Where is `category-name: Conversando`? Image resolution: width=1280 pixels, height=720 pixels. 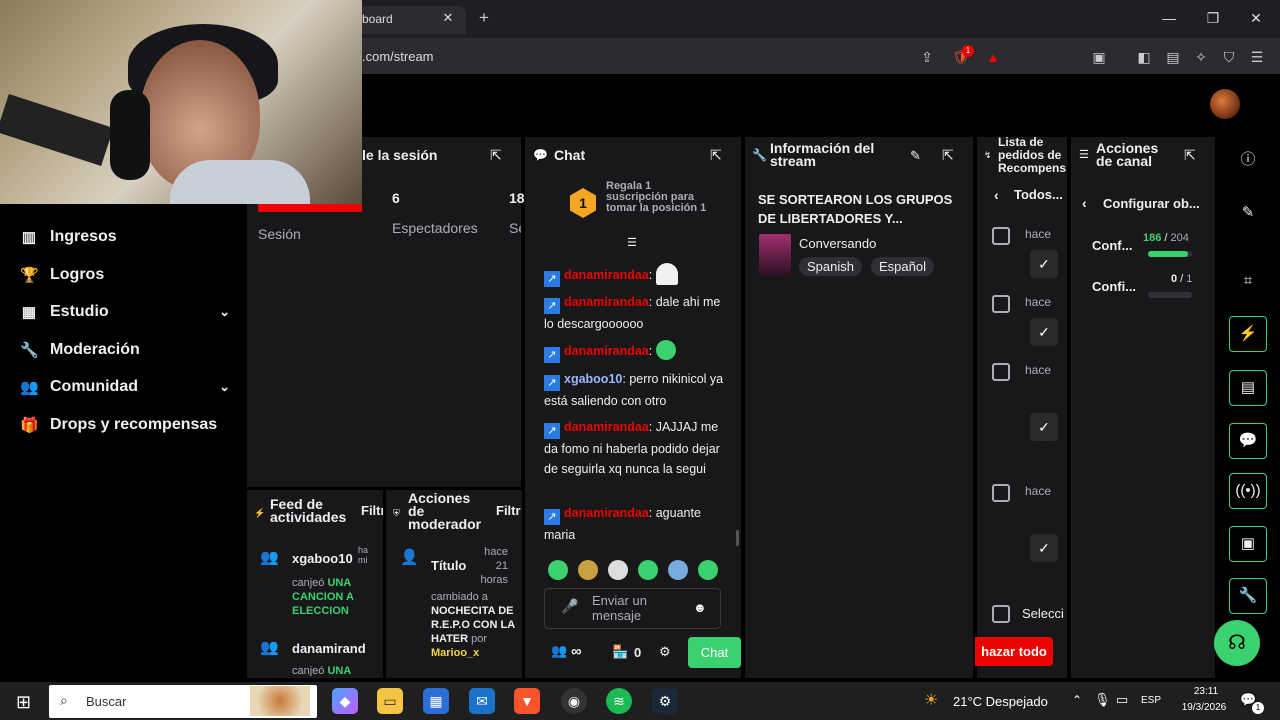
category-name: Conversando is located at coordinates (837, 243).